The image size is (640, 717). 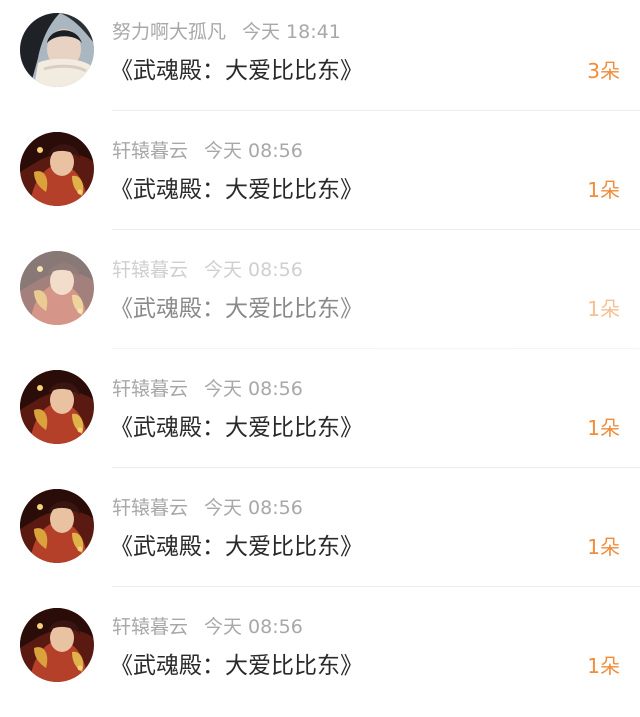 What do you see at coordinates (603, 71) in the screenshot?
I see `flower-count: 3朵` at bounding box center [603, 71].